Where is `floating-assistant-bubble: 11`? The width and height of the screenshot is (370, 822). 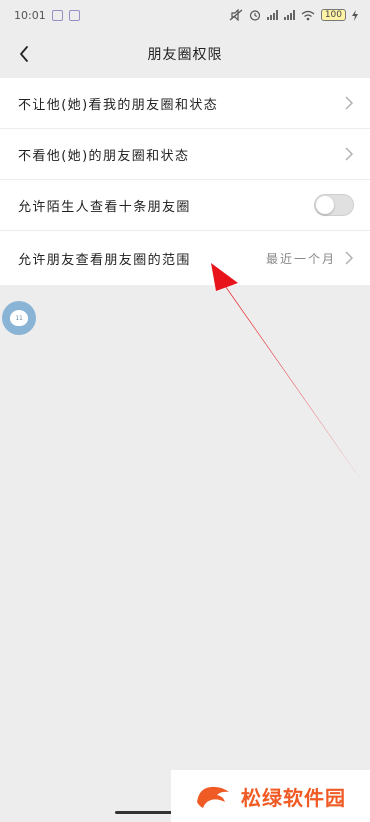 floating-assistant-bubble: 11 is located at coordinates (19, 318).